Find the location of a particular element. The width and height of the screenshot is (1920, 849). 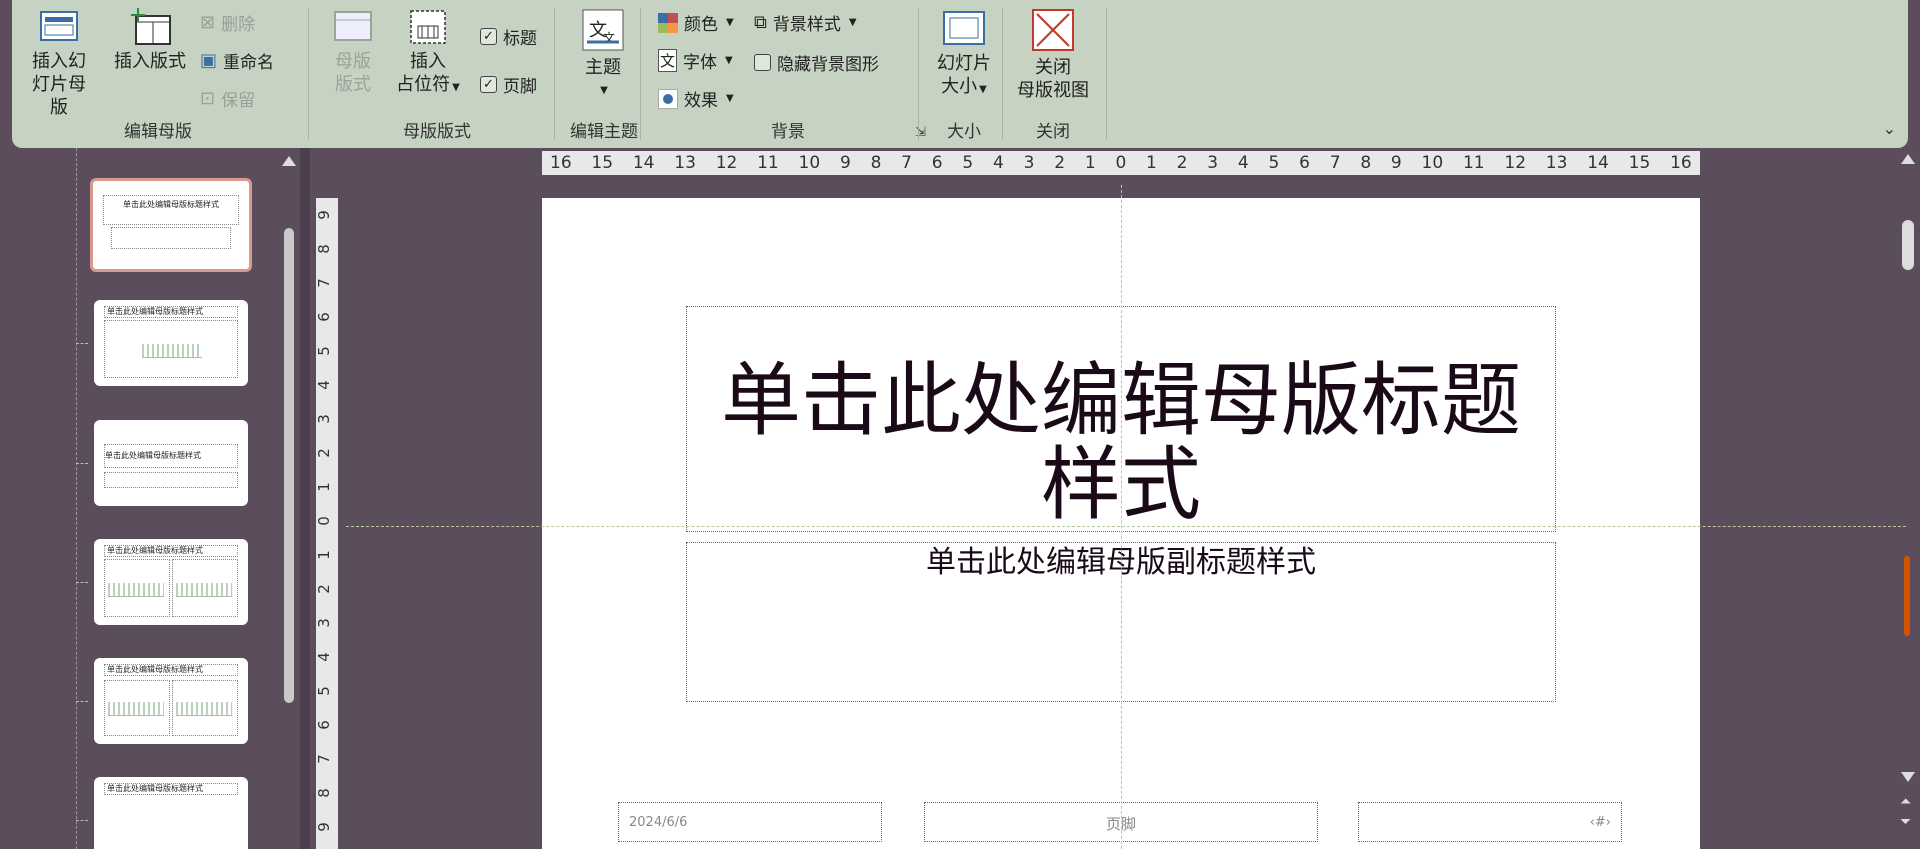

ruler-tick: 12 is located at coordinates (726, 163).